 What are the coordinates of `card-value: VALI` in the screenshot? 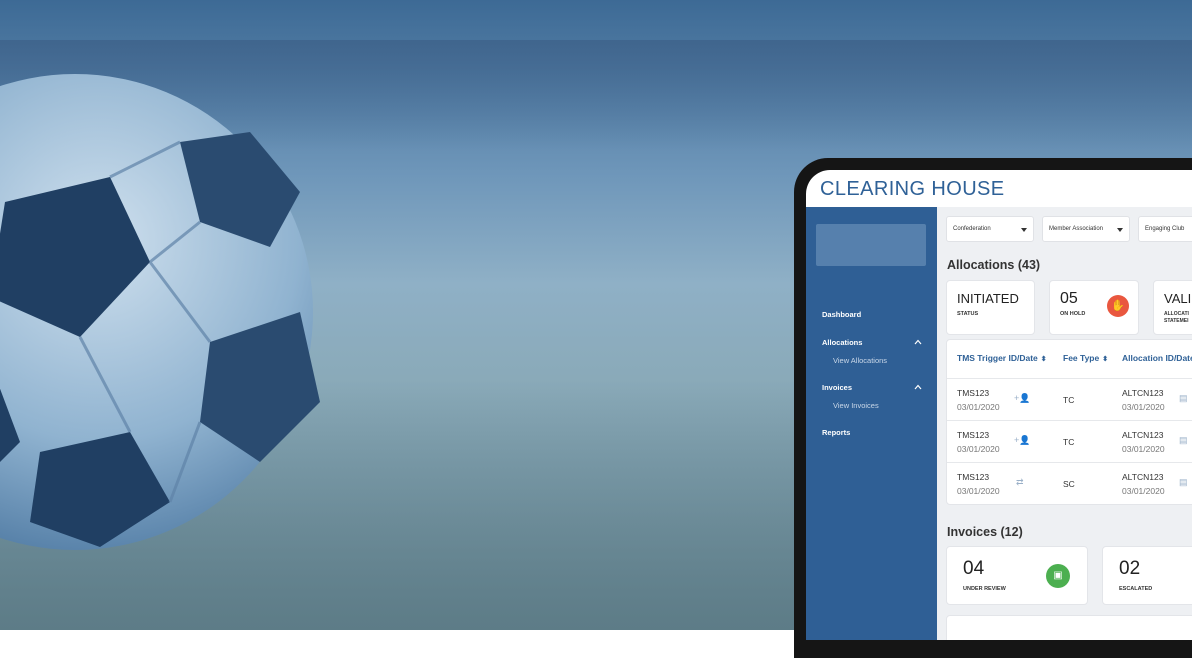 It's located at (1178, 298).